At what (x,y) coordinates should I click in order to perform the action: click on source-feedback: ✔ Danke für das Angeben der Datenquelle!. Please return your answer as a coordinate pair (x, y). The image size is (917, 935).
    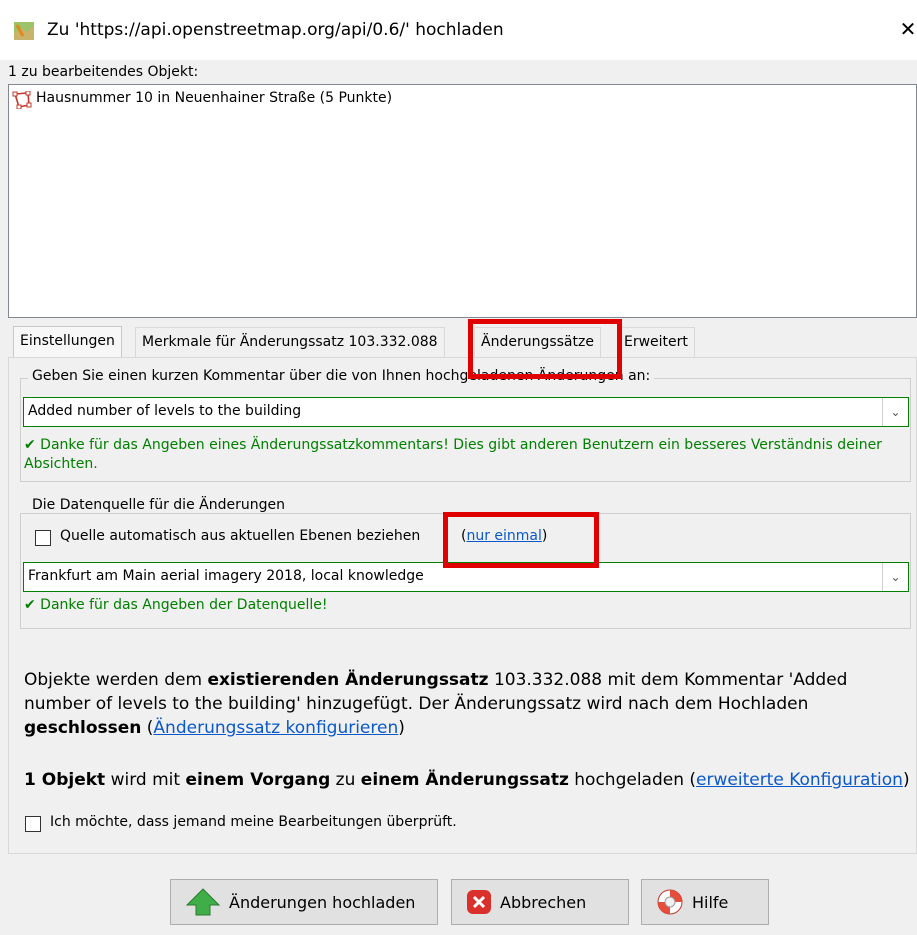
    Looking at the image, I should click on (176, 605).